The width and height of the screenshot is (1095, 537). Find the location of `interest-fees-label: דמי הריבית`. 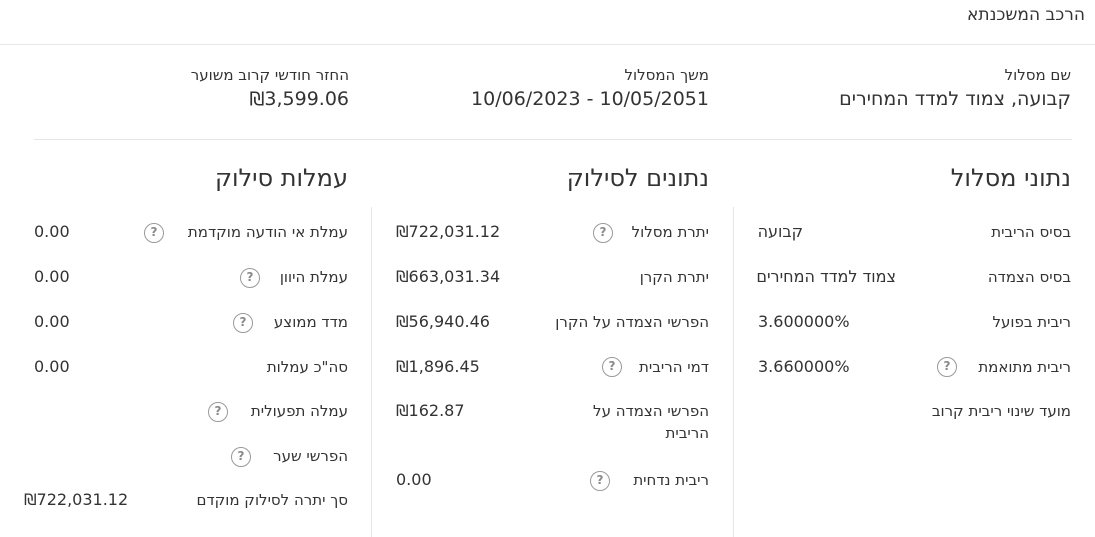

interest-fees-label: דמי הריבית is located at coordinates (673, 367).